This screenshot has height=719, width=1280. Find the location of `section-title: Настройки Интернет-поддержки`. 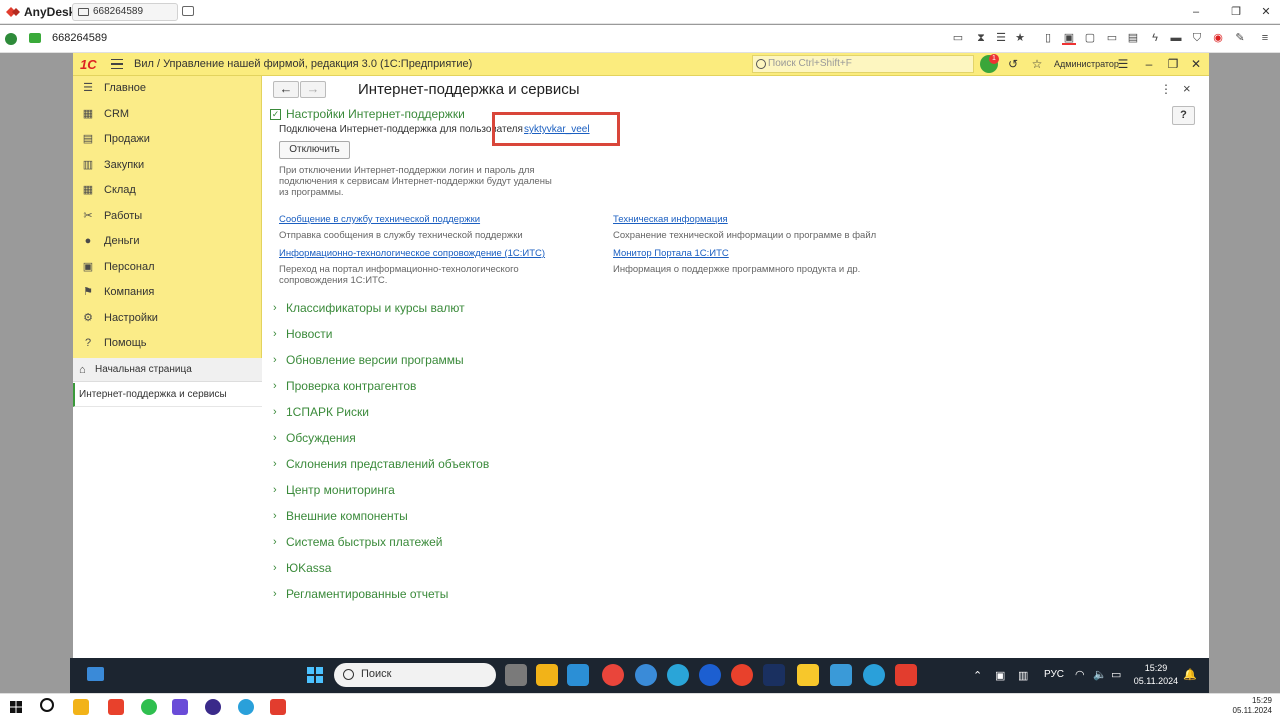

section-title: Настройки Интернет-поддержки is located at coordinates (375, 114).